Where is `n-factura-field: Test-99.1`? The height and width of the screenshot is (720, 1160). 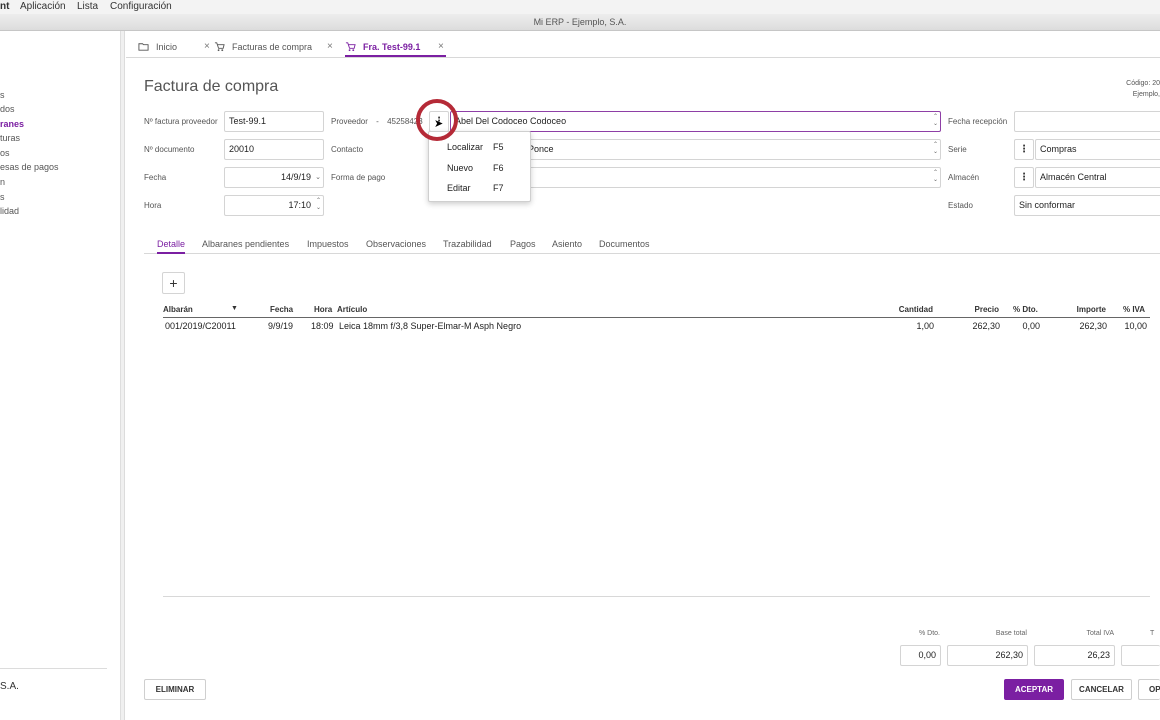 n-factura-field: Test-99.1 is located at coordinates (274, 121).